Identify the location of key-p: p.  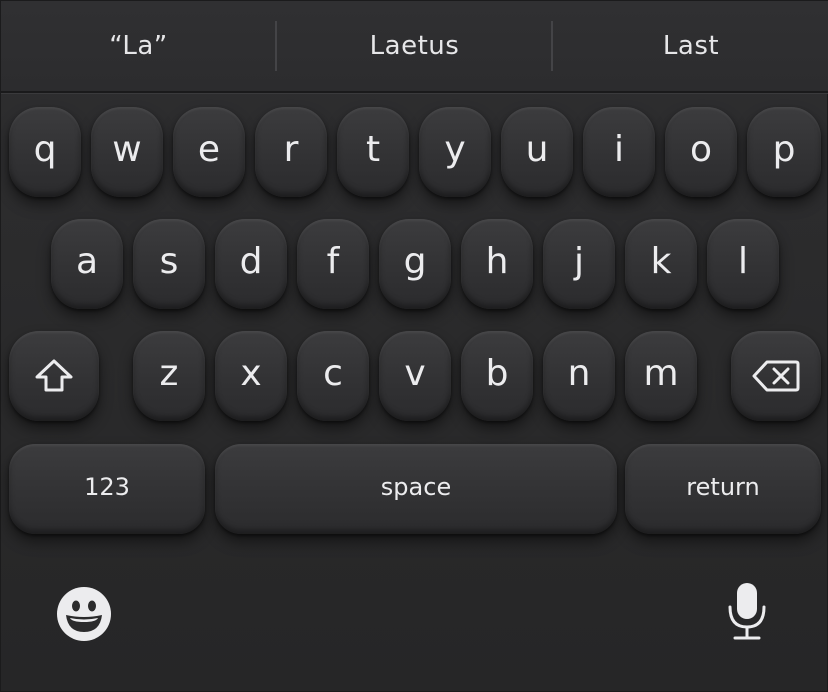
(784, 152).